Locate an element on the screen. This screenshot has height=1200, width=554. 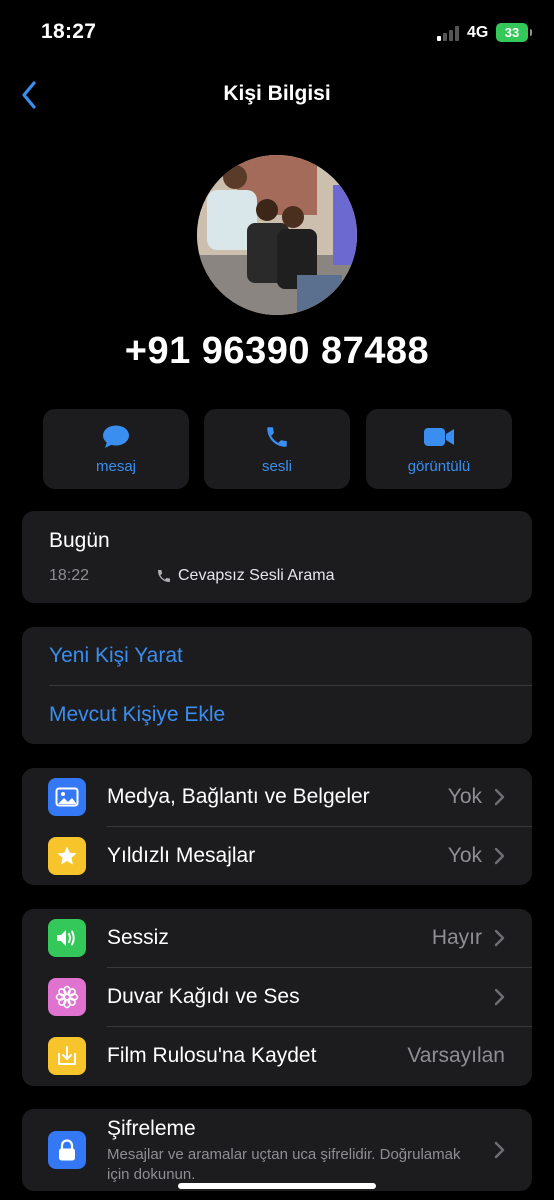
starred-messages-row: Yıldızlı Mesajlar Yok is located at coordinates (277, 856).